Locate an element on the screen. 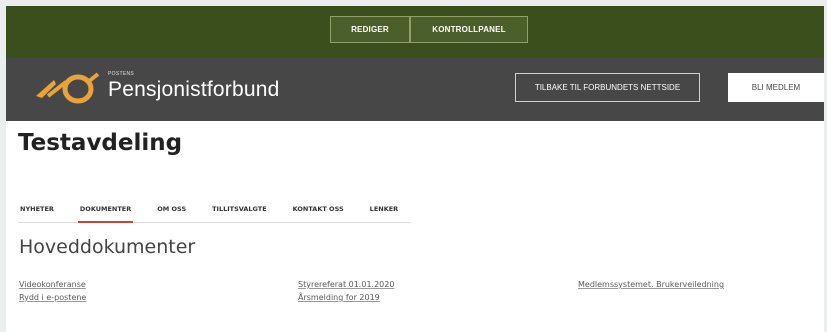 Image resolution: width=827 pixels, height=332 pixels. brand-name: Pensjonistforbund is located at coordinates (194, 90).